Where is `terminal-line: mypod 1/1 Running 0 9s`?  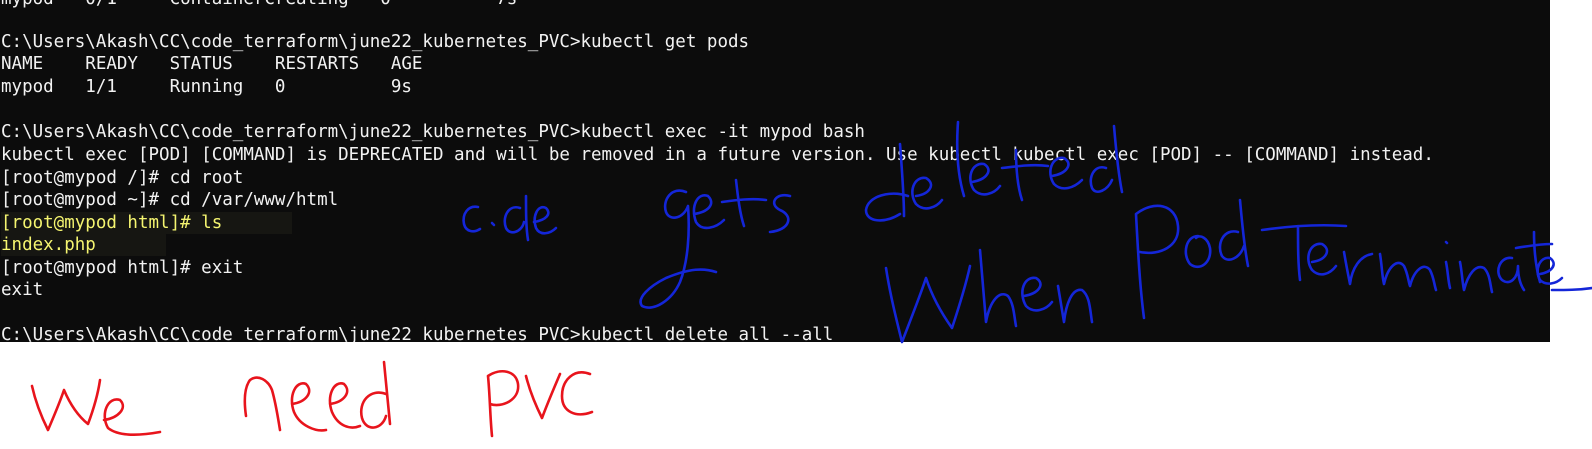 terminal-line: mypod 1/1 Running 0 9s is located at coordinates (206, 87).